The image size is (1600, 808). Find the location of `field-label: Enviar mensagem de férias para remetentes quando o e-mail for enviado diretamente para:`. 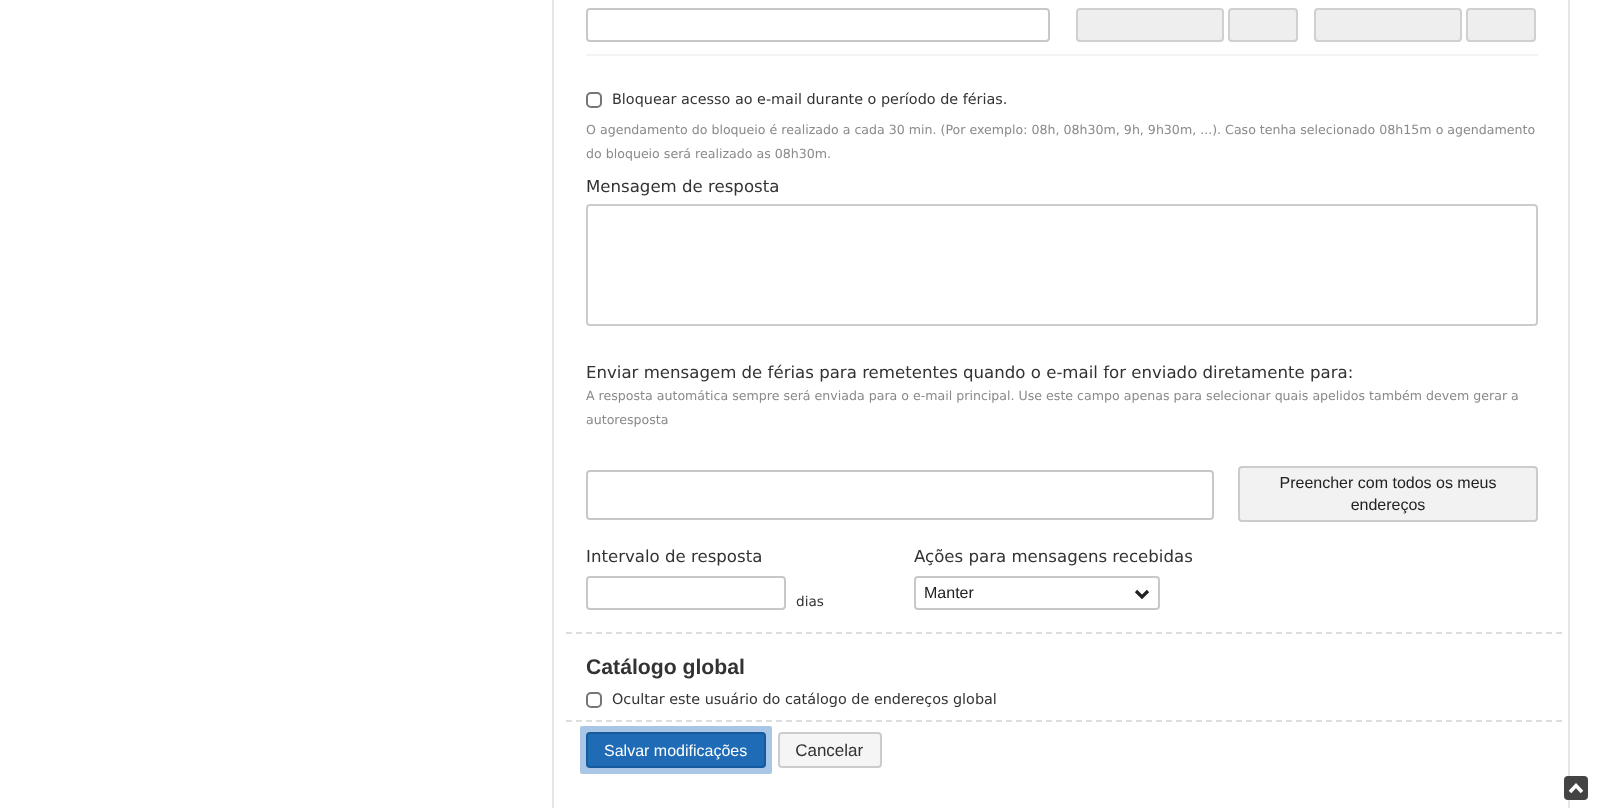

field-label: Enviar mensagem de férias para remetentes quando o e-mail for enviado diretamente para: is located at coordinates (971, 372).